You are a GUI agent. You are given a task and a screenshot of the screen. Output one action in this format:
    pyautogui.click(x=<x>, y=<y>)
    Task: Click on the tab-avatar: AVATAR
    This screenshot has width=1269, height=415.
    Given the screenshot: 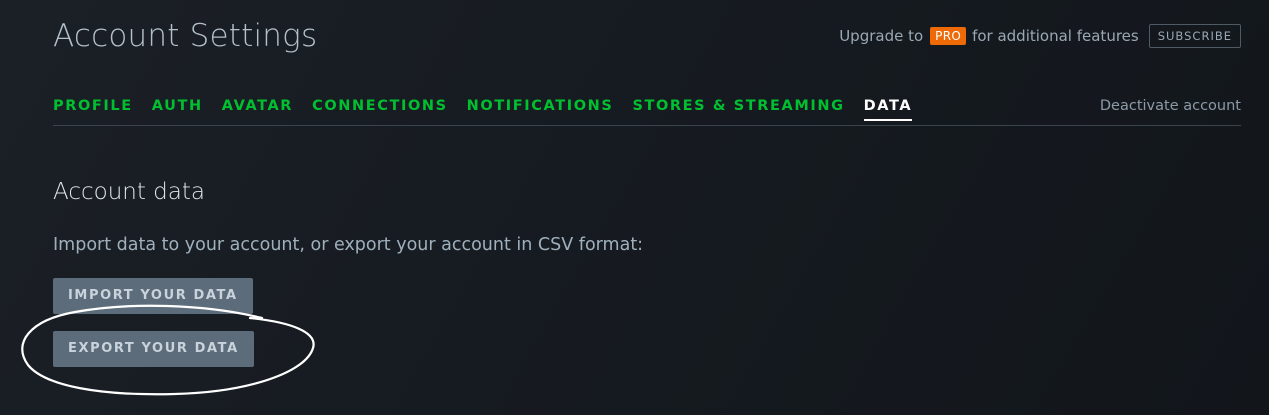 What is the action you would take?
    pyautogui.click(x=257, y=108)
    